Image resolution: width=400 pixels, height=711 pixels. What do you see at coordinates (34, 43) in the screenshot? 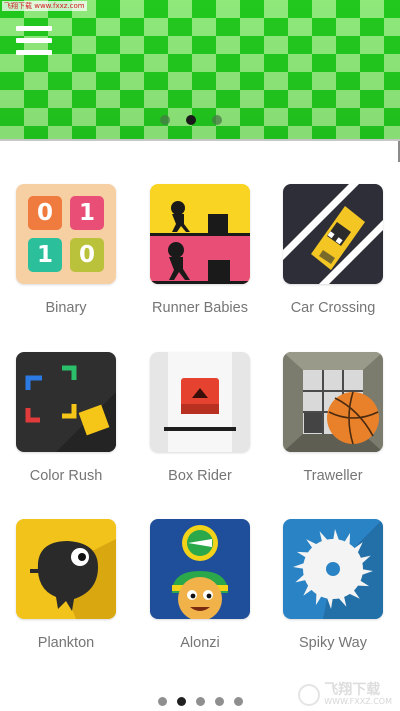
I see `hamburger-menu-icon` at bounding box center [34, 43].